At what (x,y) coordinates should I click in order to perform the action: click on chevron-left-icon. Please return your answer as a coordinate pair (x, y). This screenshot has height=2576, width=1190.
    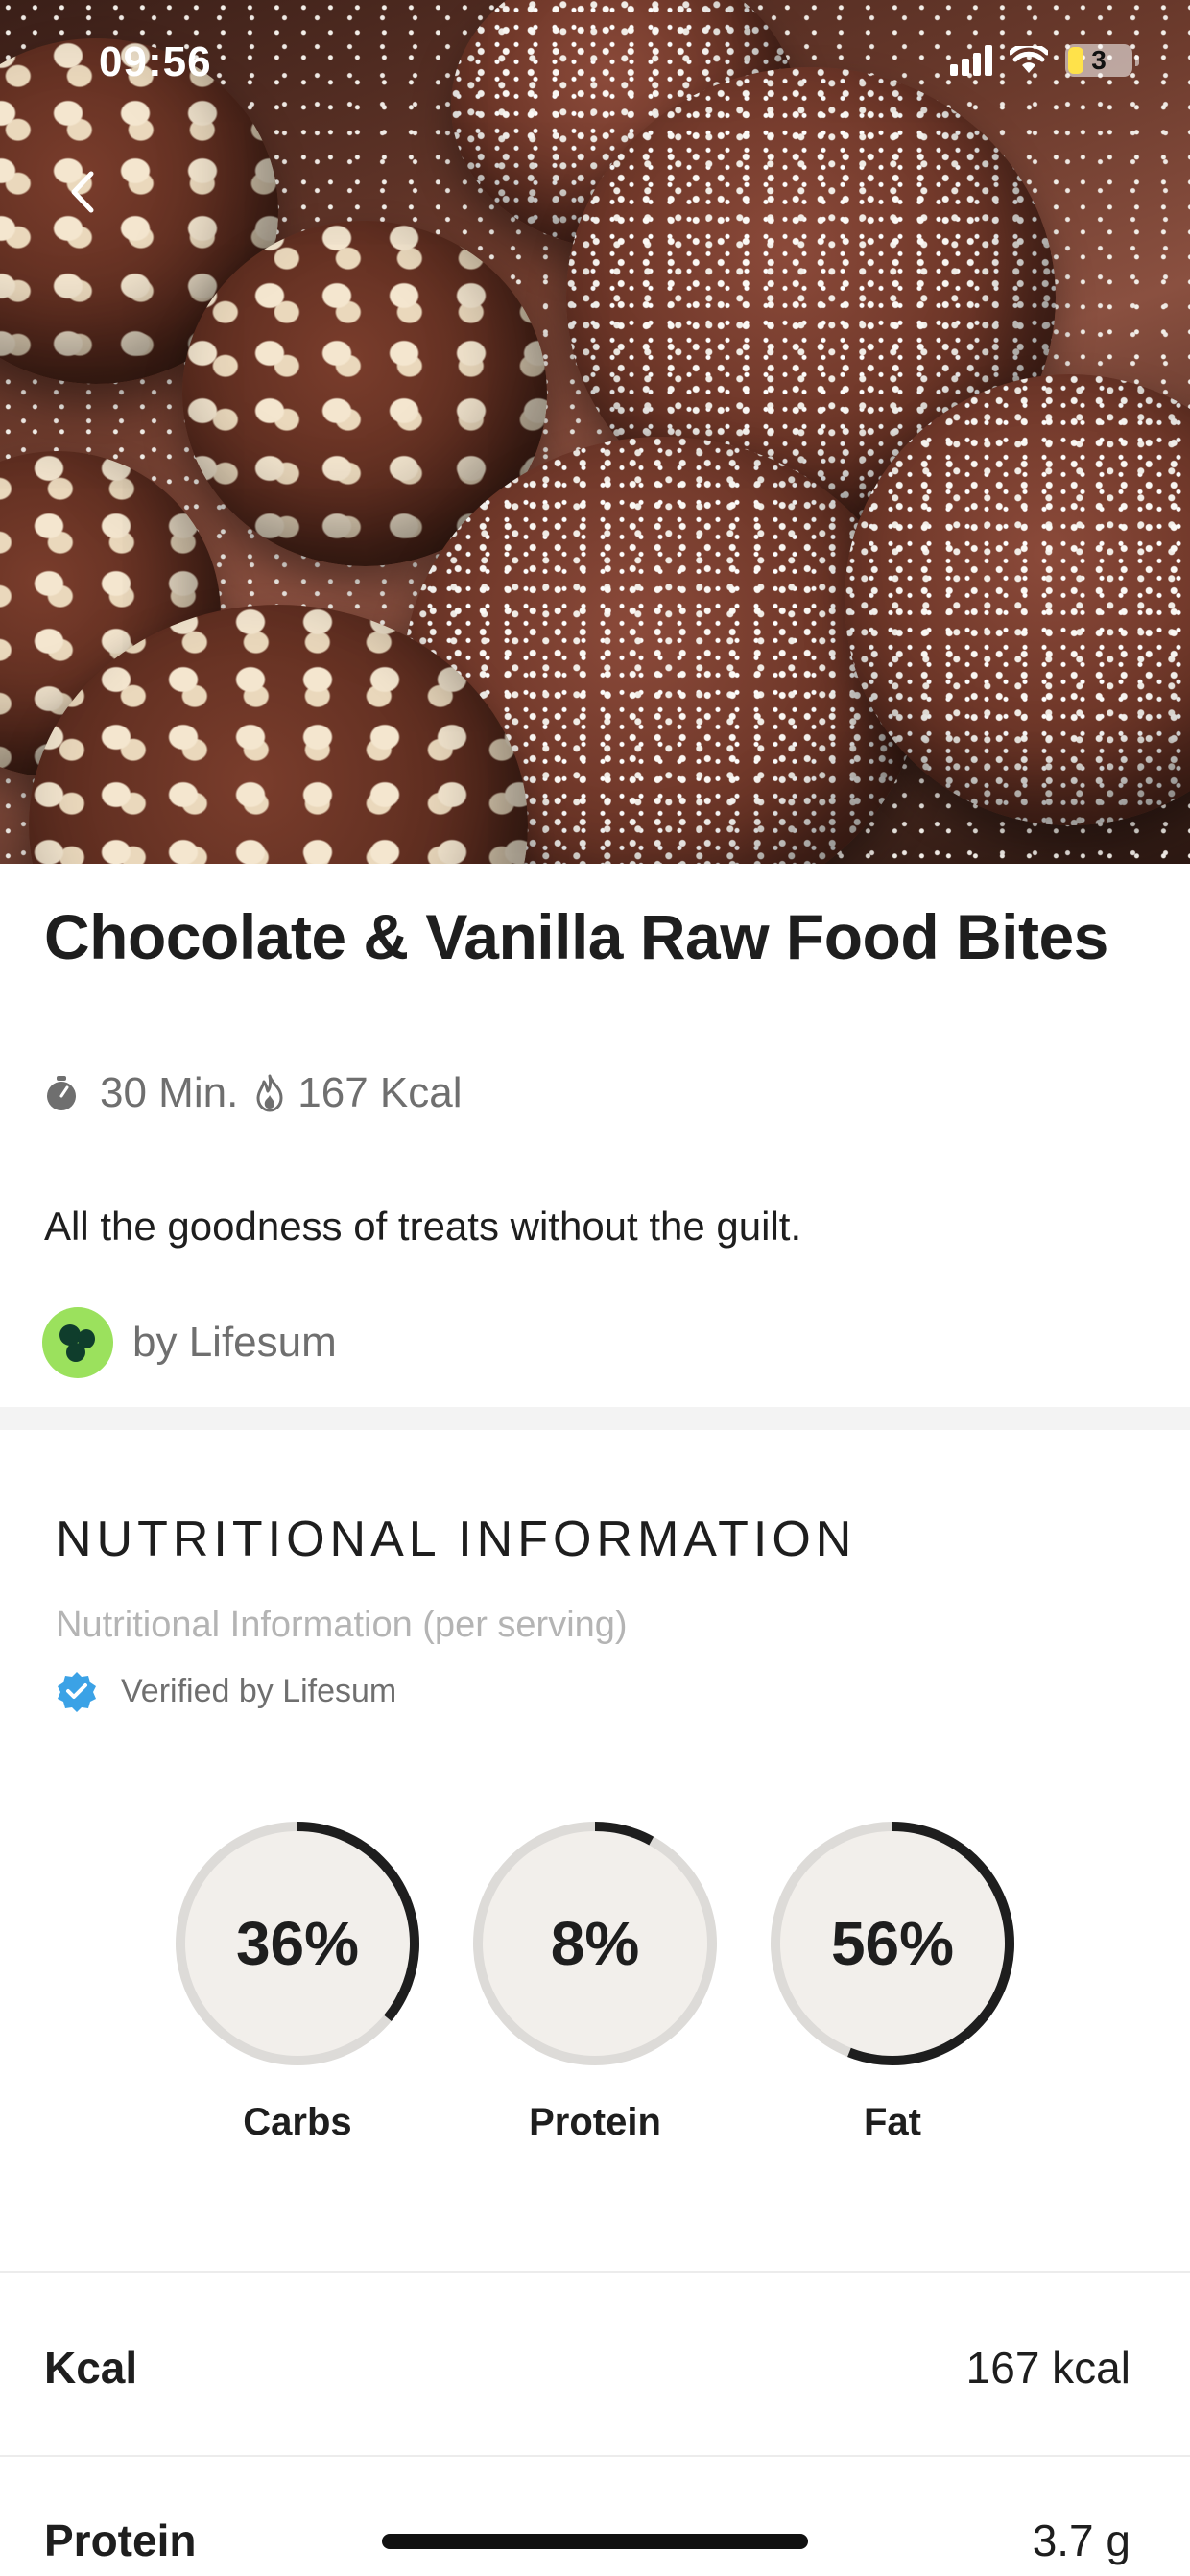
    Looking at the image, I should click on (82, 192).